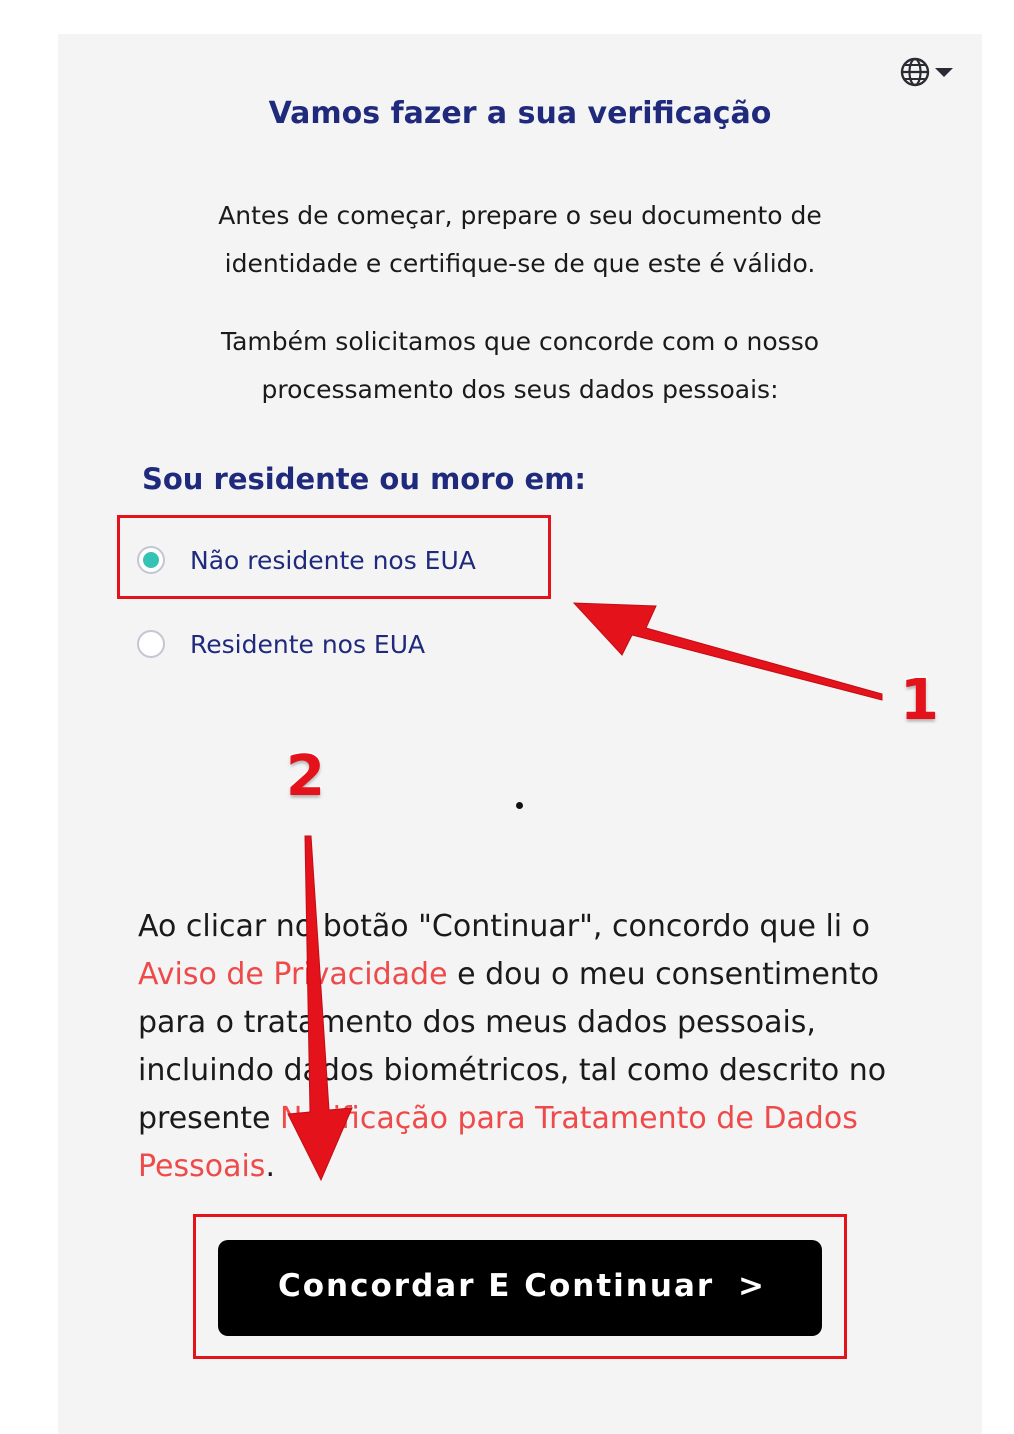 This screenshot has width=1014, height=1434. Describe the element at coordinates (944, 72) in the screenshot. I see `caret-down-icon` at that location.